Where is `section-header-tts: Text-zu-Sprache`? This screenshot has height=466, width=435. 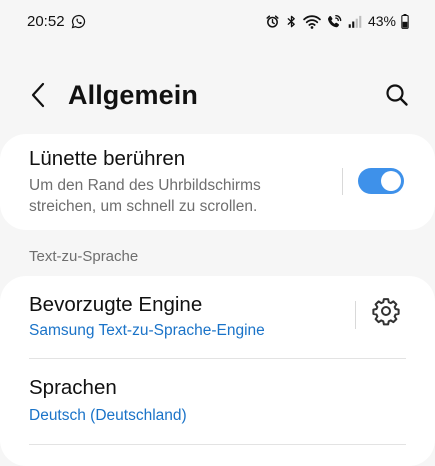 section-header-tts: Text-zu-Sprache is located at coordinates (84, 256).